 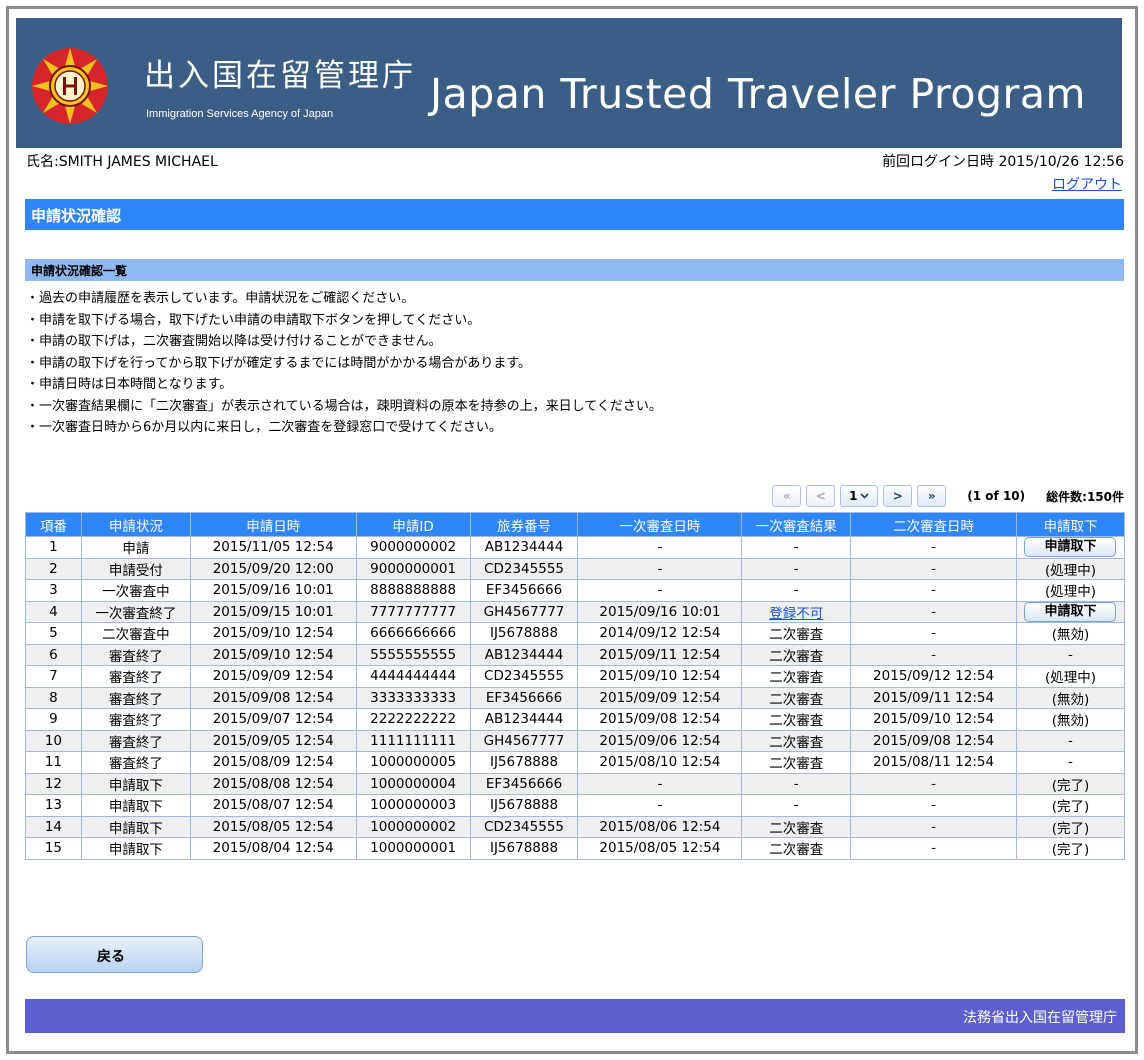 I want to click on table-cell: 2015/09/06 12:54, so click(x=660, y=740).